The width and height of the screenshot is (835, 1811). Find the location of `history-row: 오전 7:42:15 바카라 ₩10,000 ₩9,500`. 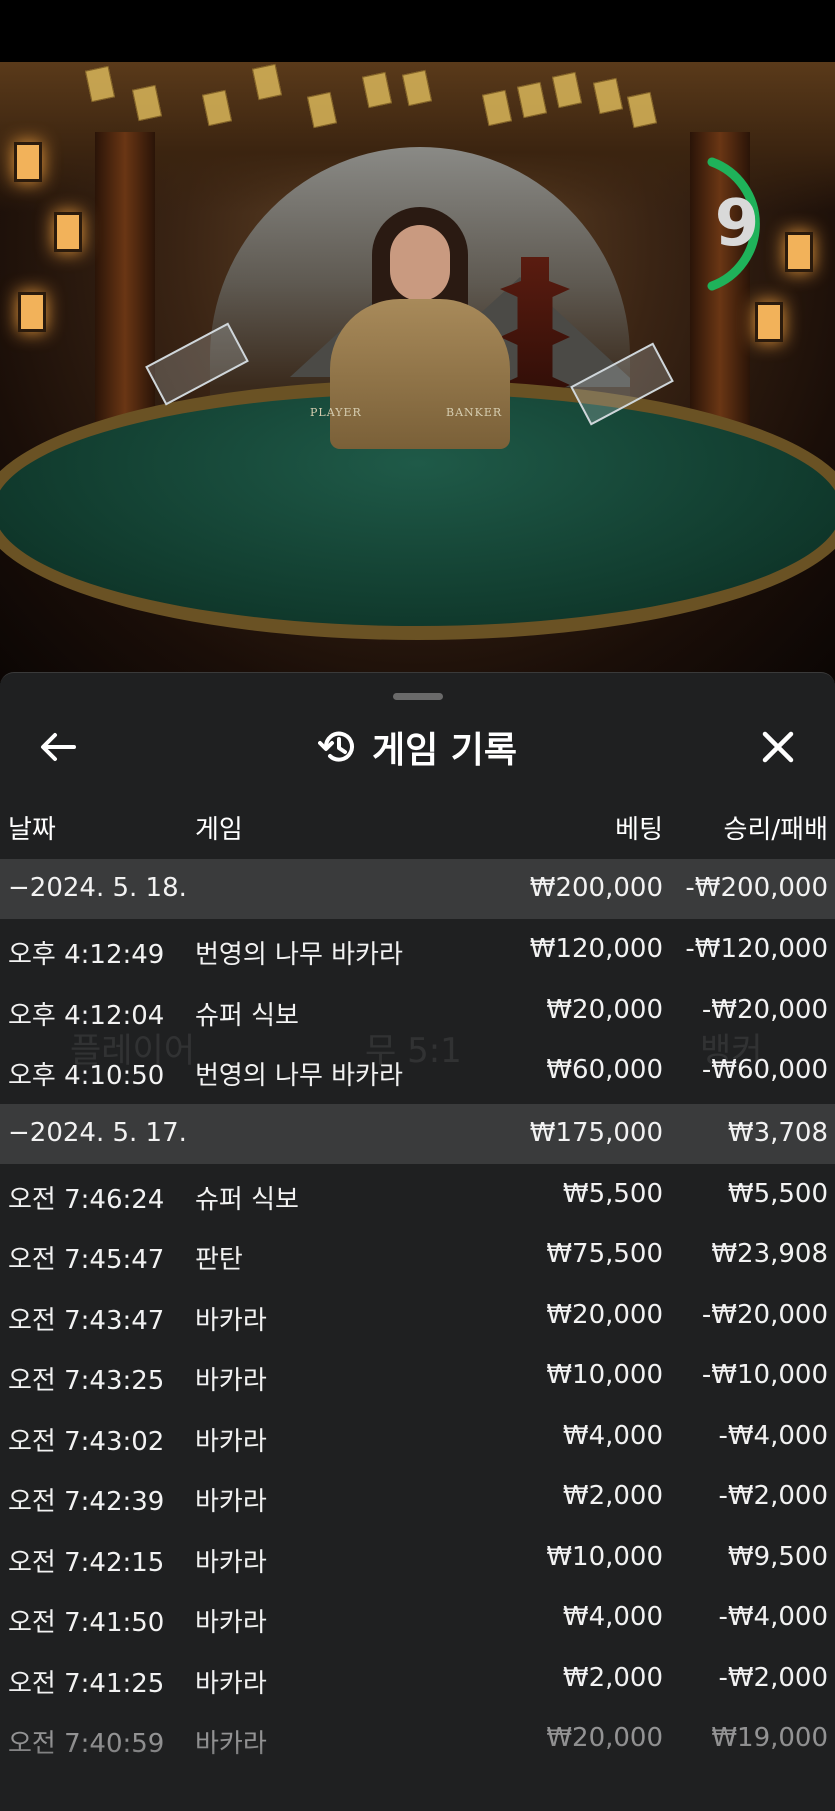

history-row: 오전 7:42:15 바카라 ₩10,000 ₩9,500 is located at coordinates (417, 1558).